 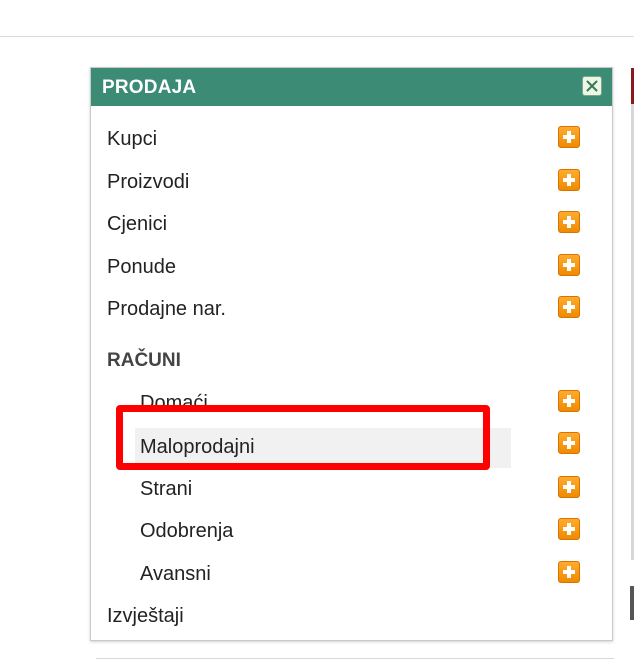 What do you see at coordinates (351, 616) in the screenshot?
I see `menu-item-izvjestaji: Izvještaji` at bounding box center [351, 616].